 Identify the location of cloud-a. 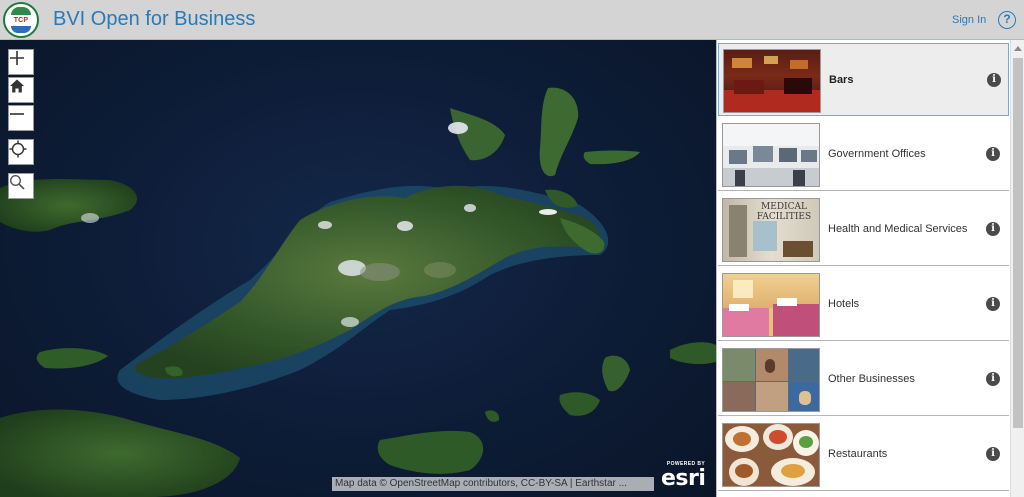
(458, 128).